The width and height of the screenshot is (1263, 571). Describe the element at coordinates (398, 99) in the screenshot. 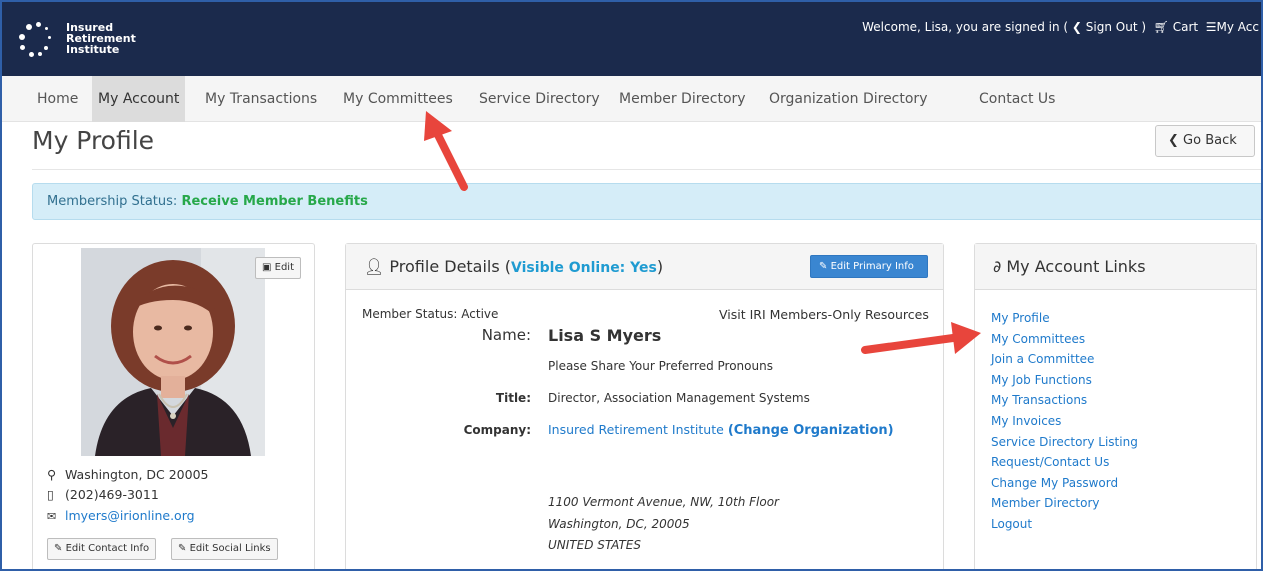

I see `nav-my-committees: My Committees` at that location.